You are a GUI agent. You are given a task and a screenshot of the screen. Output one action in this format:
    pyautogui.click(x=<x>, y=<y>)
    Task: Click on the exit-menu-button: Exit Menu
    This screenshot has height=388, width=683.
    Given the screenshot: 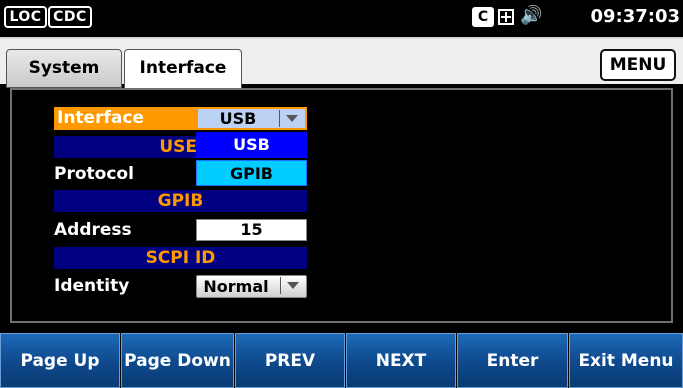 What is the action you would take?
    pyautogui.click(x=626, y=360)
    